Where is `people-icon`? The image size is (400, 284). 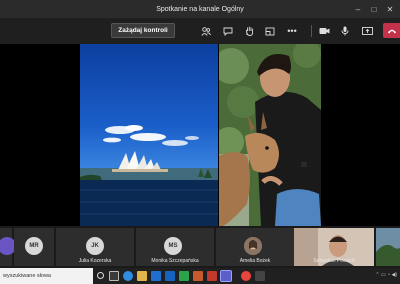
people-icon is located at coordinates (206, 31).